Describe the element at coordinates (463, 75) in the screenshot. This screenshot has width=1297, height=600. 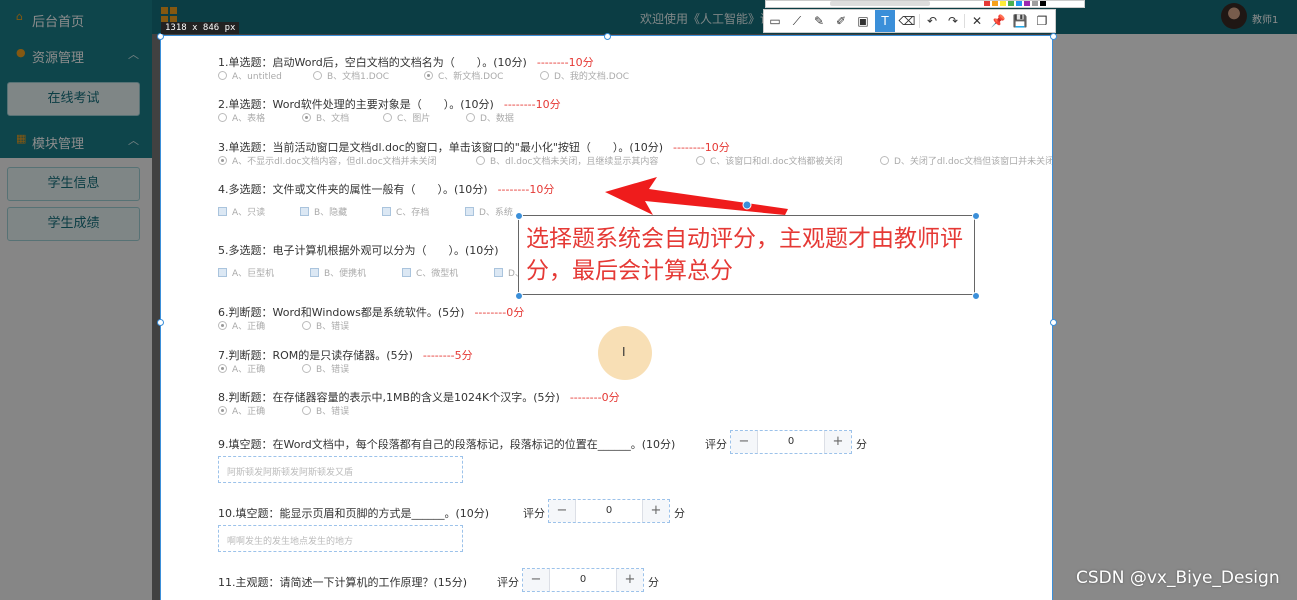
I see `radio-option: C、新文档.DOC` at that location.